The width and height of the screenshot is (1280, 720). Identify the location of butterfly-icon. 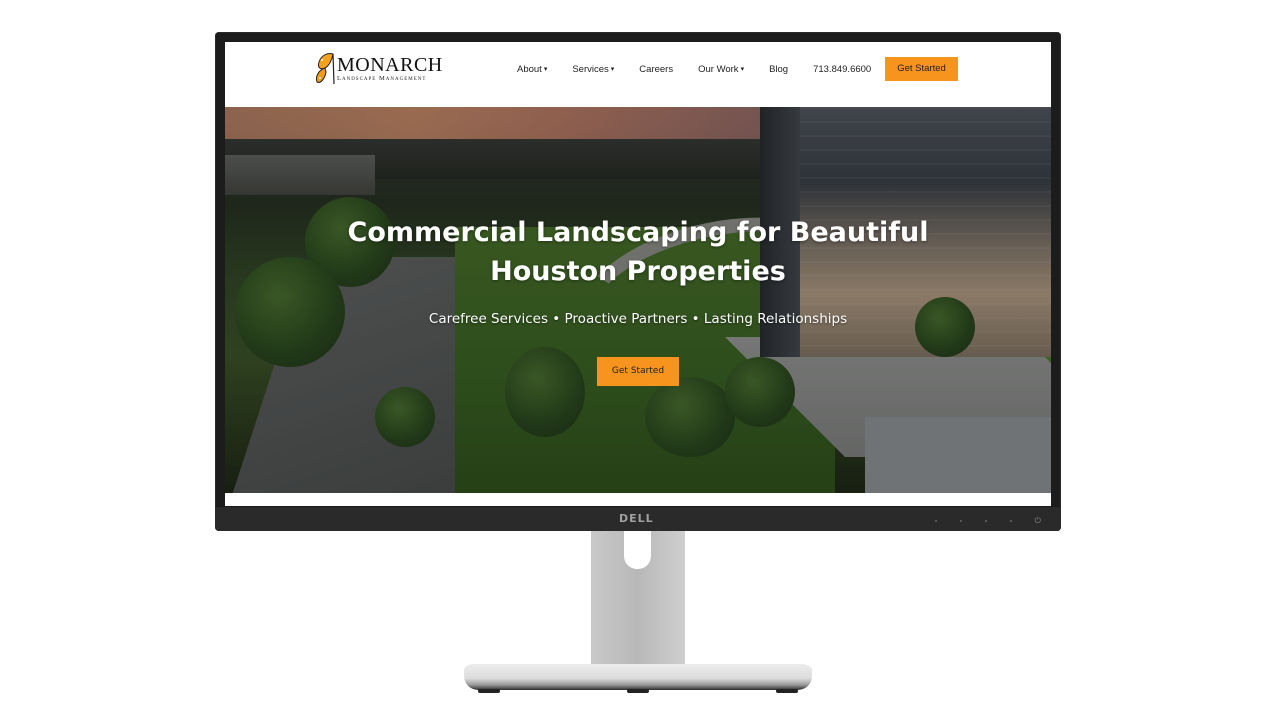
(325, 69).